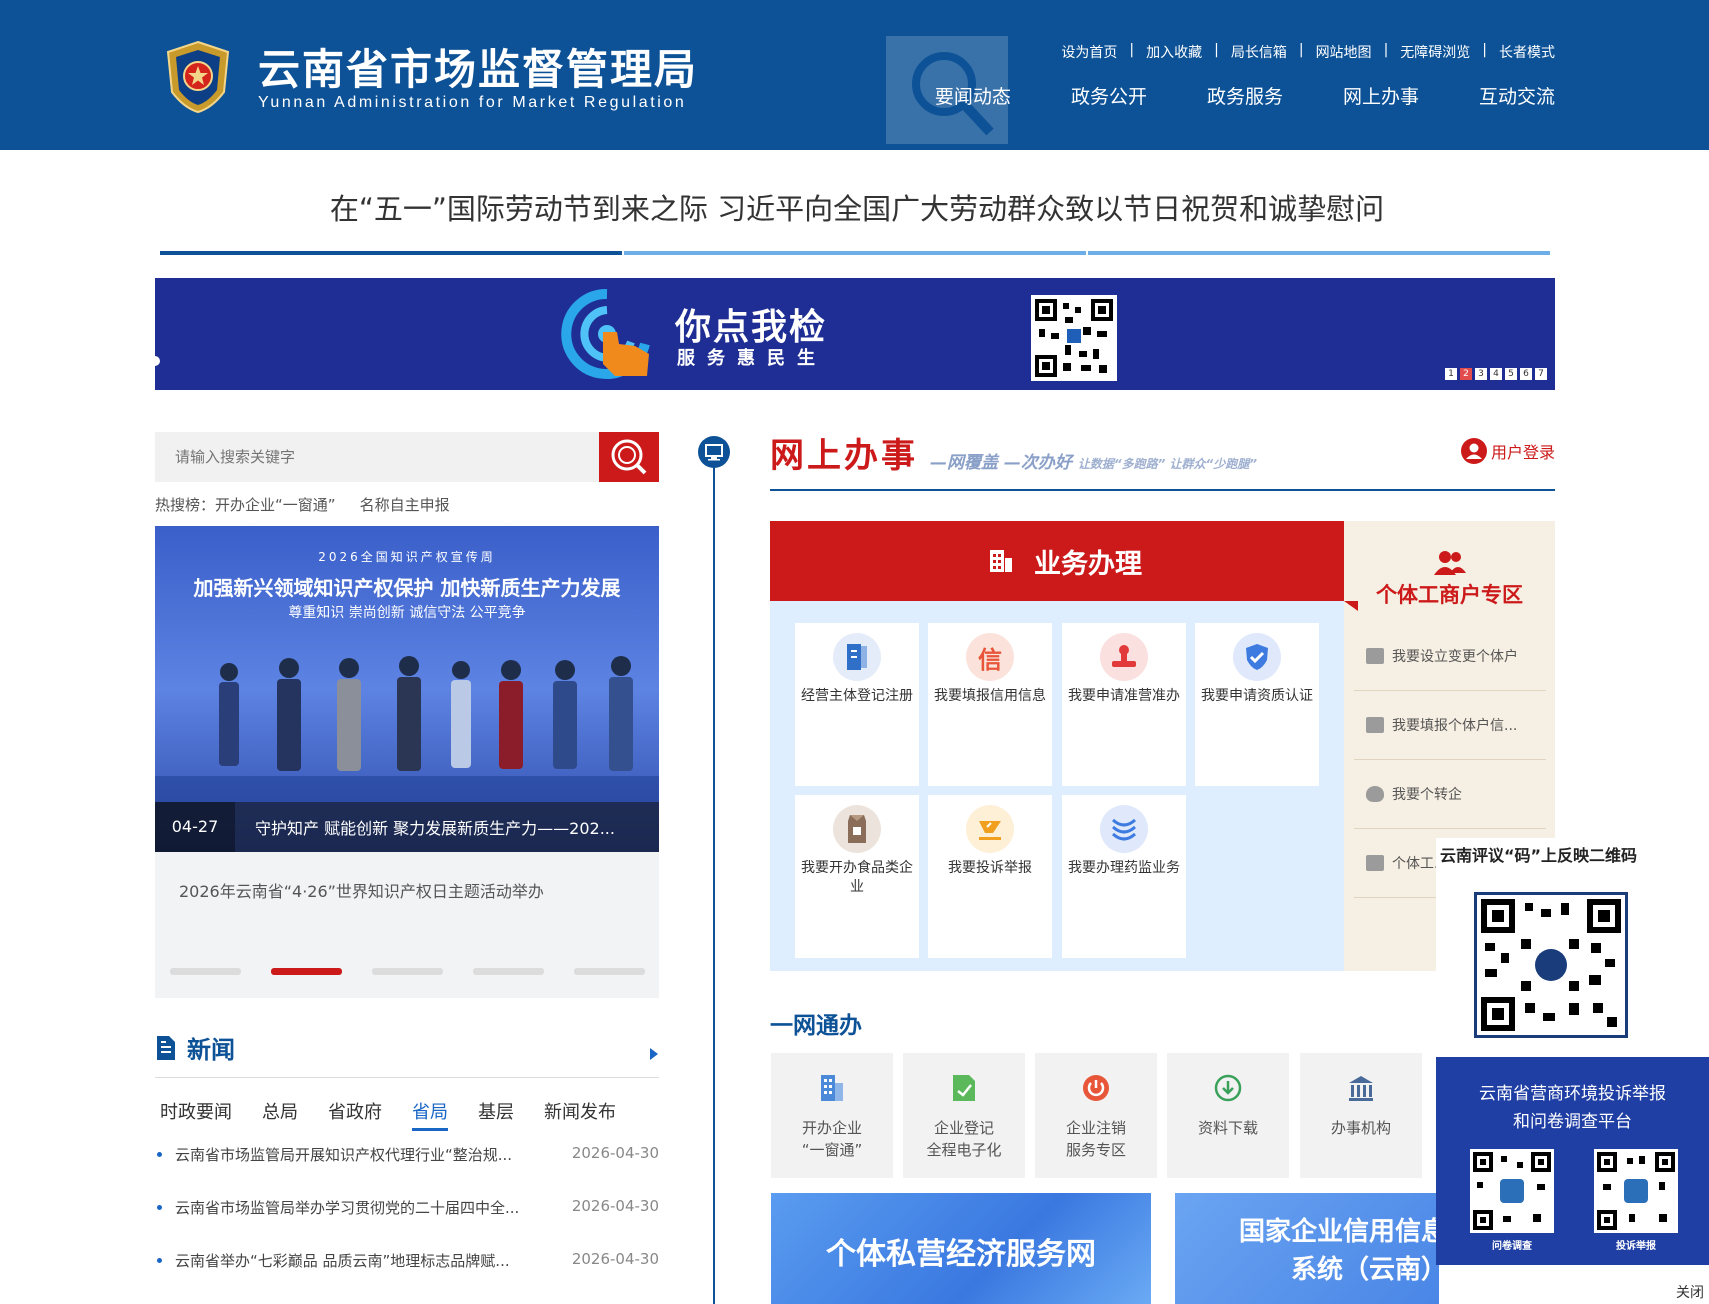 Image resolution: width=1709 pixels, height=1304 pixels. Describe the element at coordinates (1307, 1248) in the screenshot. I see `credit-info-system-link: 国家企业信用信息 系统（云南）` at that location.